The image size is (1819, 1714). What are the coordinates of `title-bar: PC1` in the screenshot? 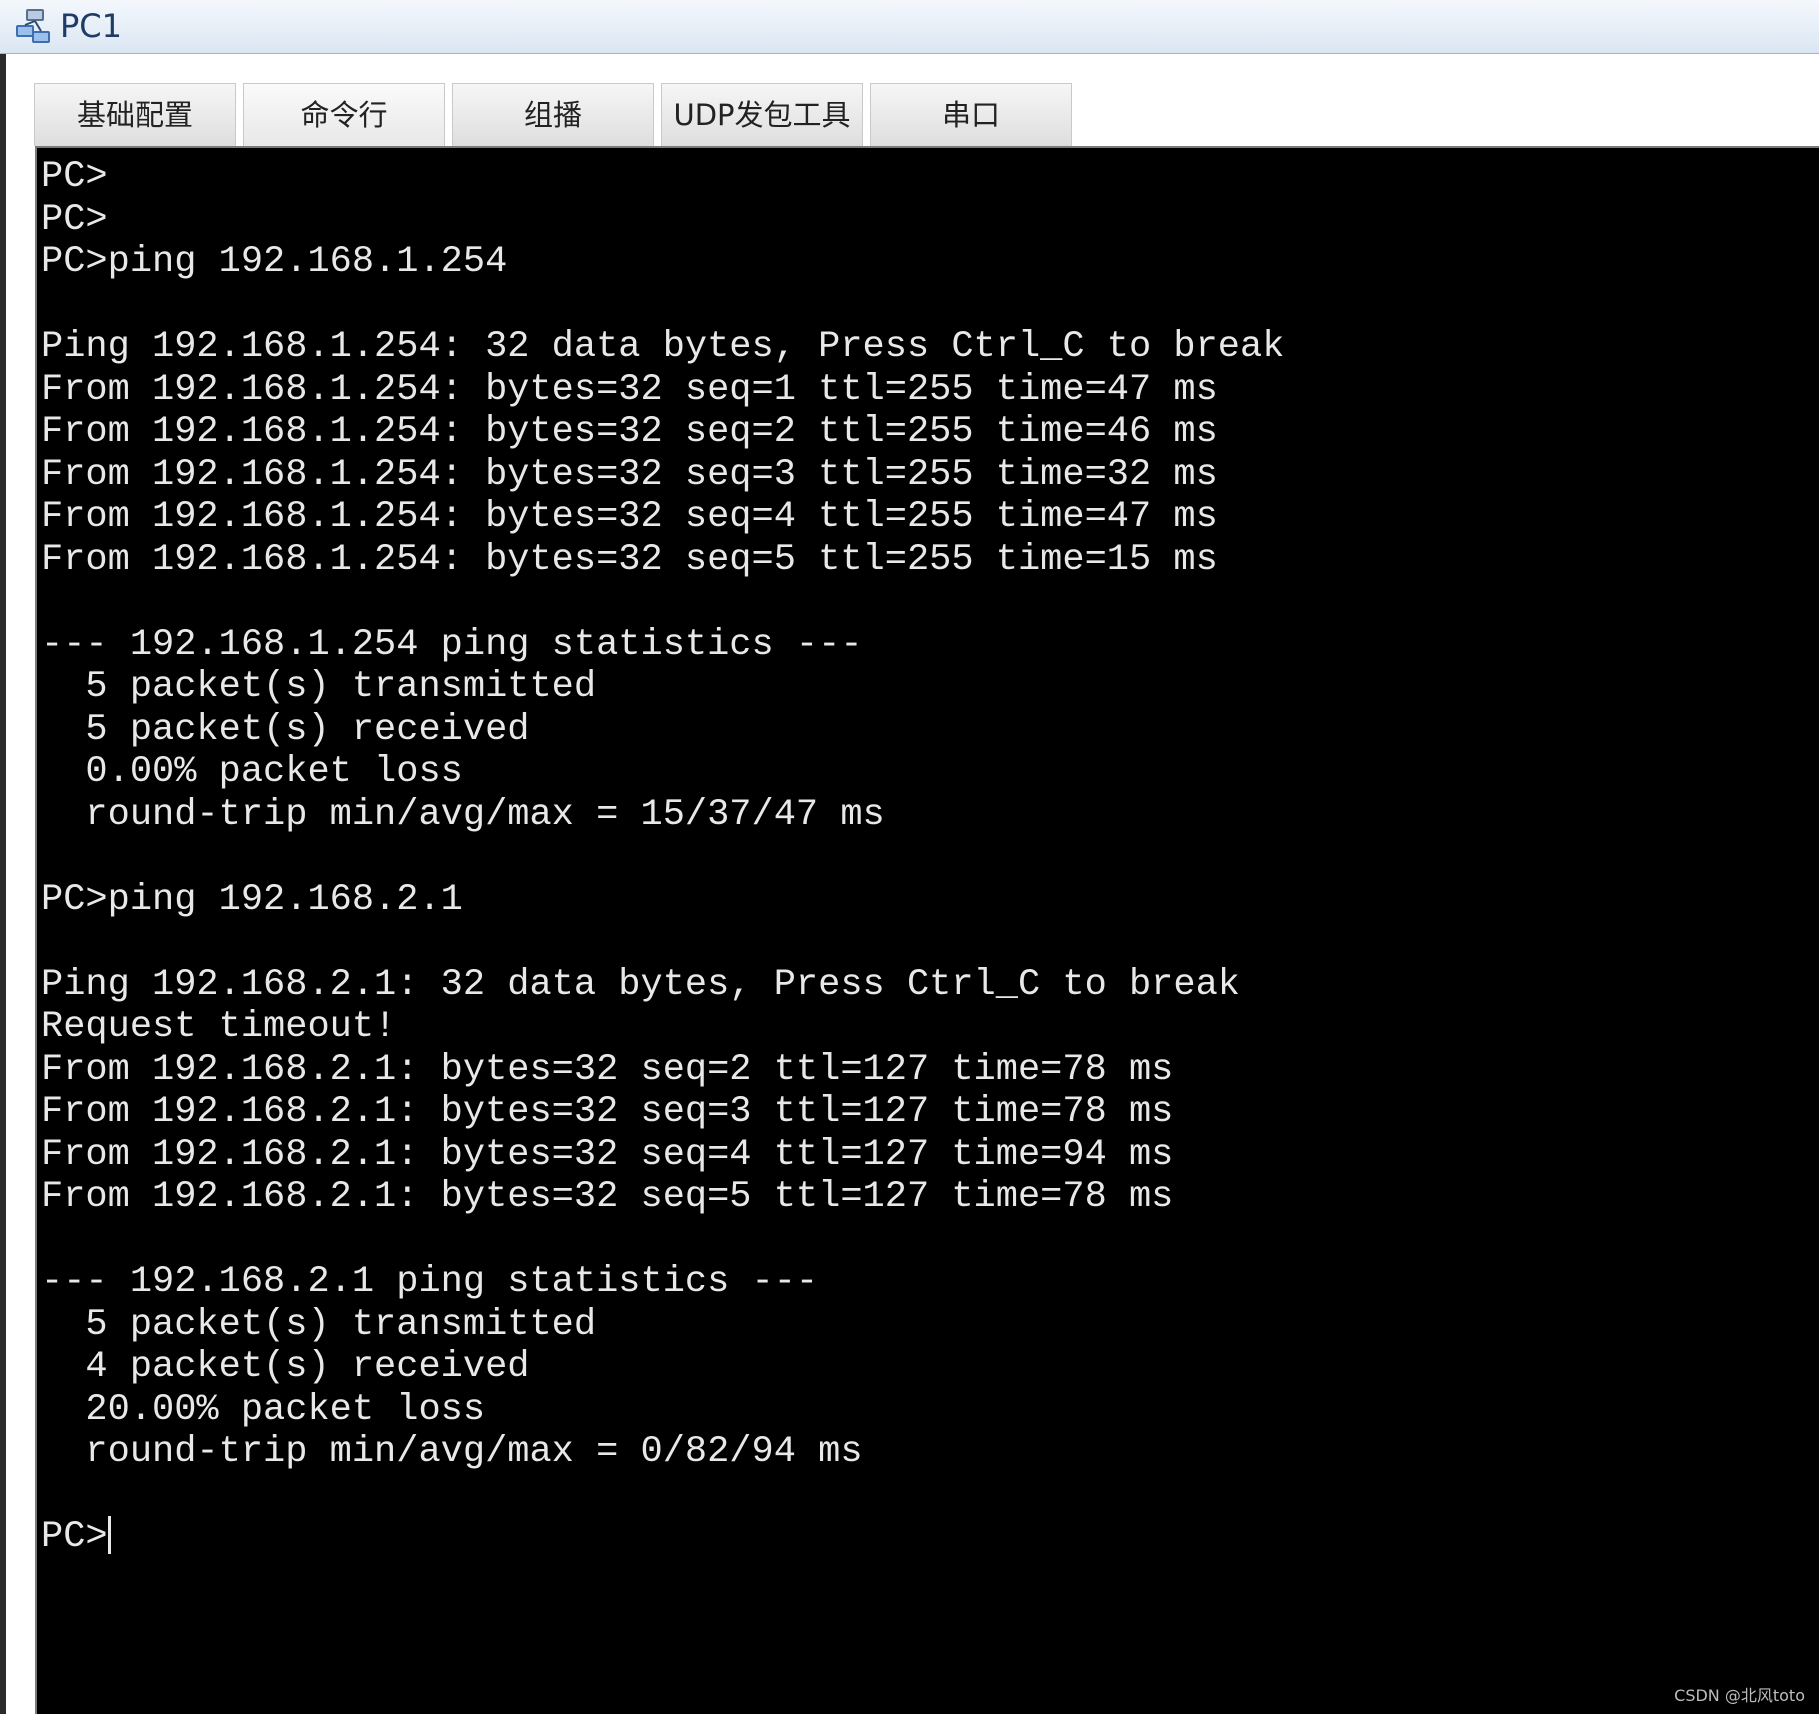 It's located at (909, 27).